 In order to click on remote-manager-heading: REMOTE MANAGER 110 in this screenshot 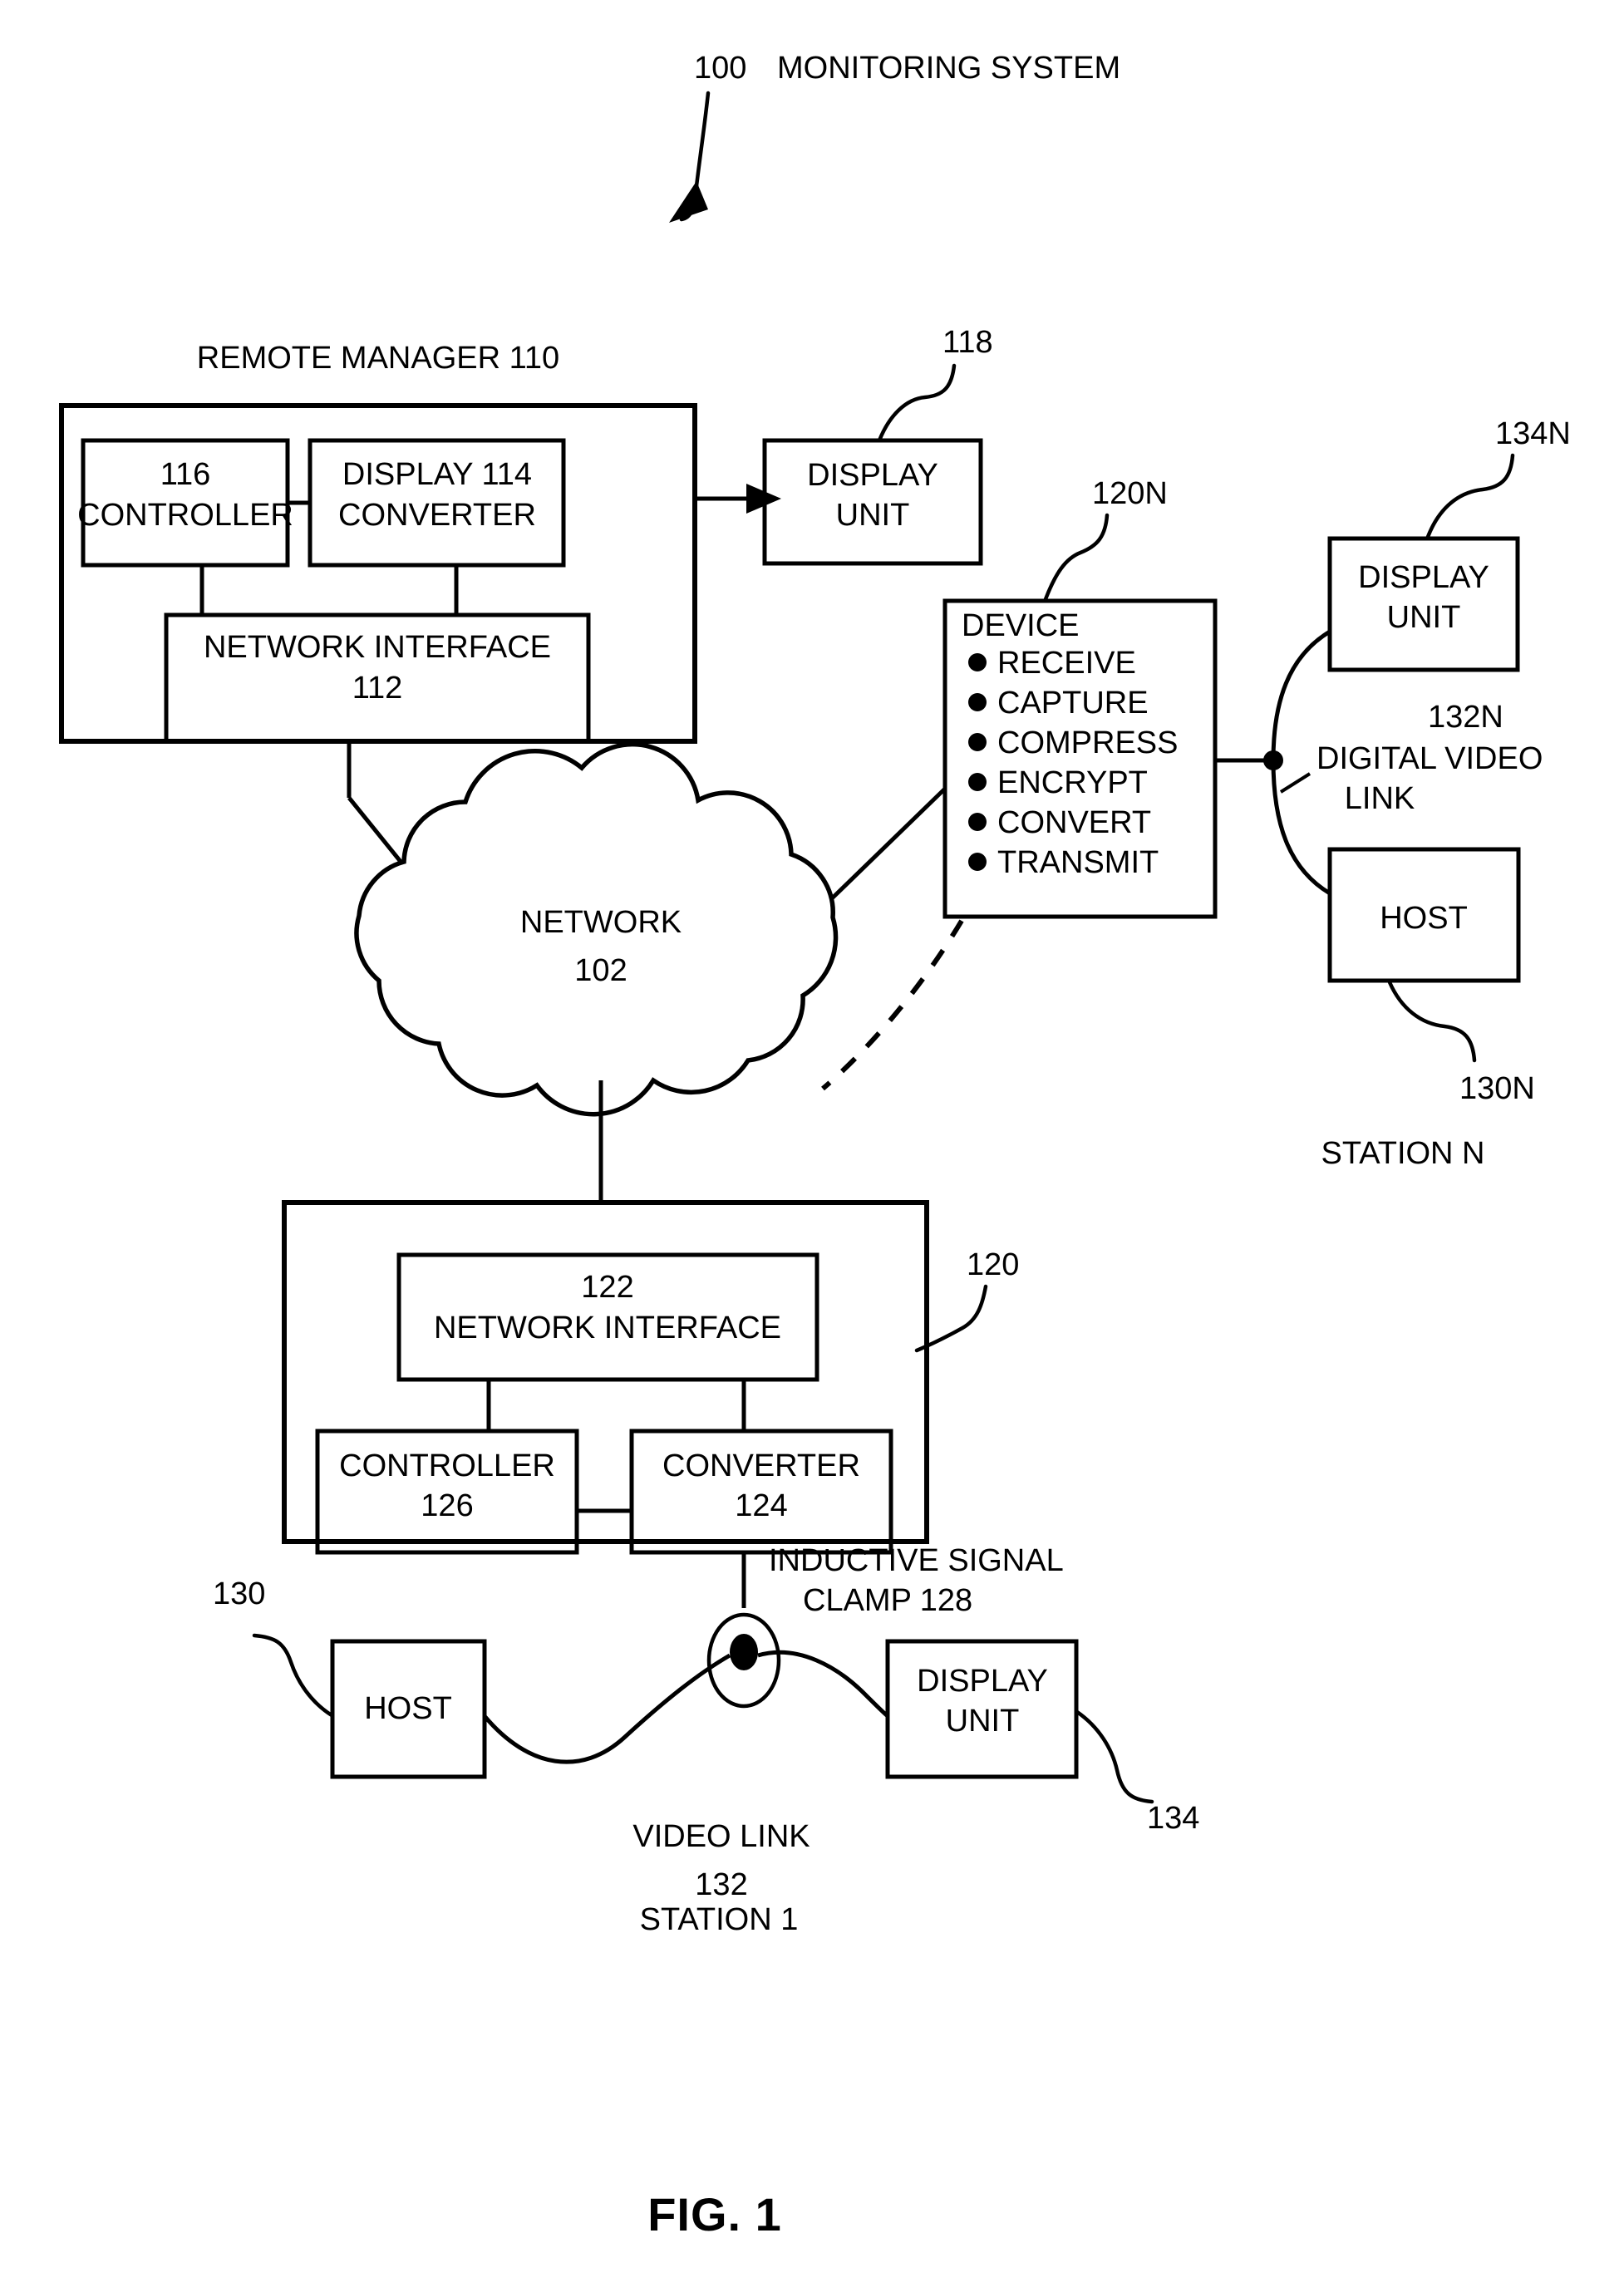, I will do `click(378, 358)`.